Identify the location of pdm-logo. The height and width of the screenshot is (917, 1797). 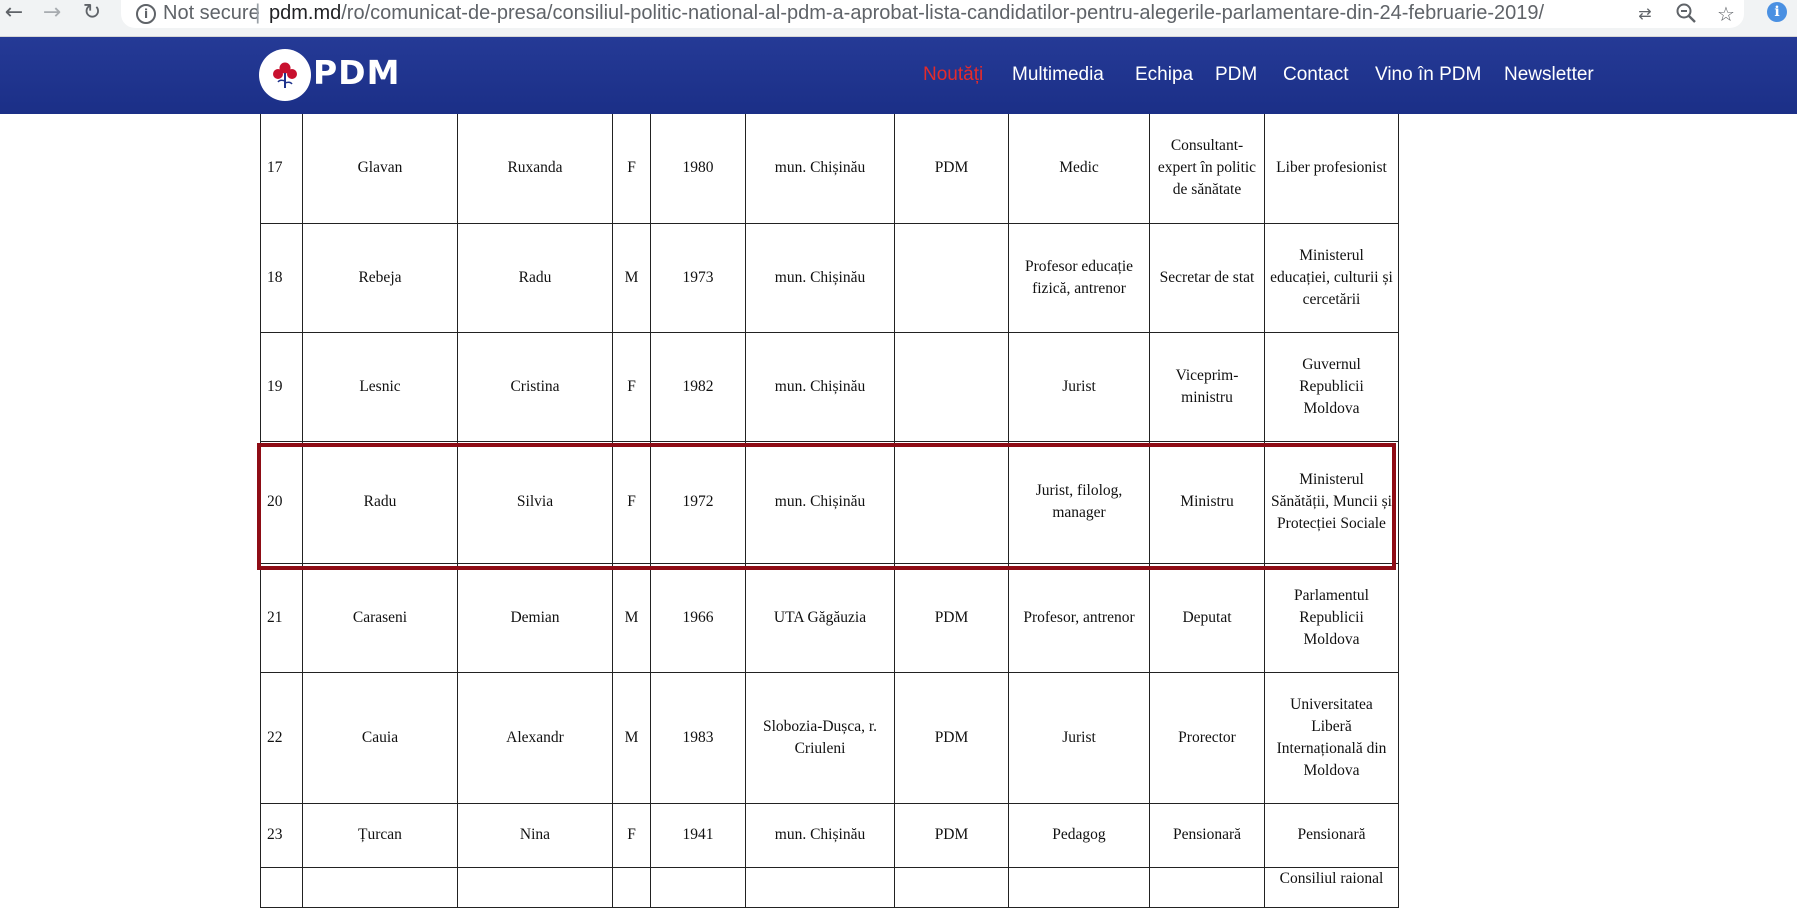
(285, 75).